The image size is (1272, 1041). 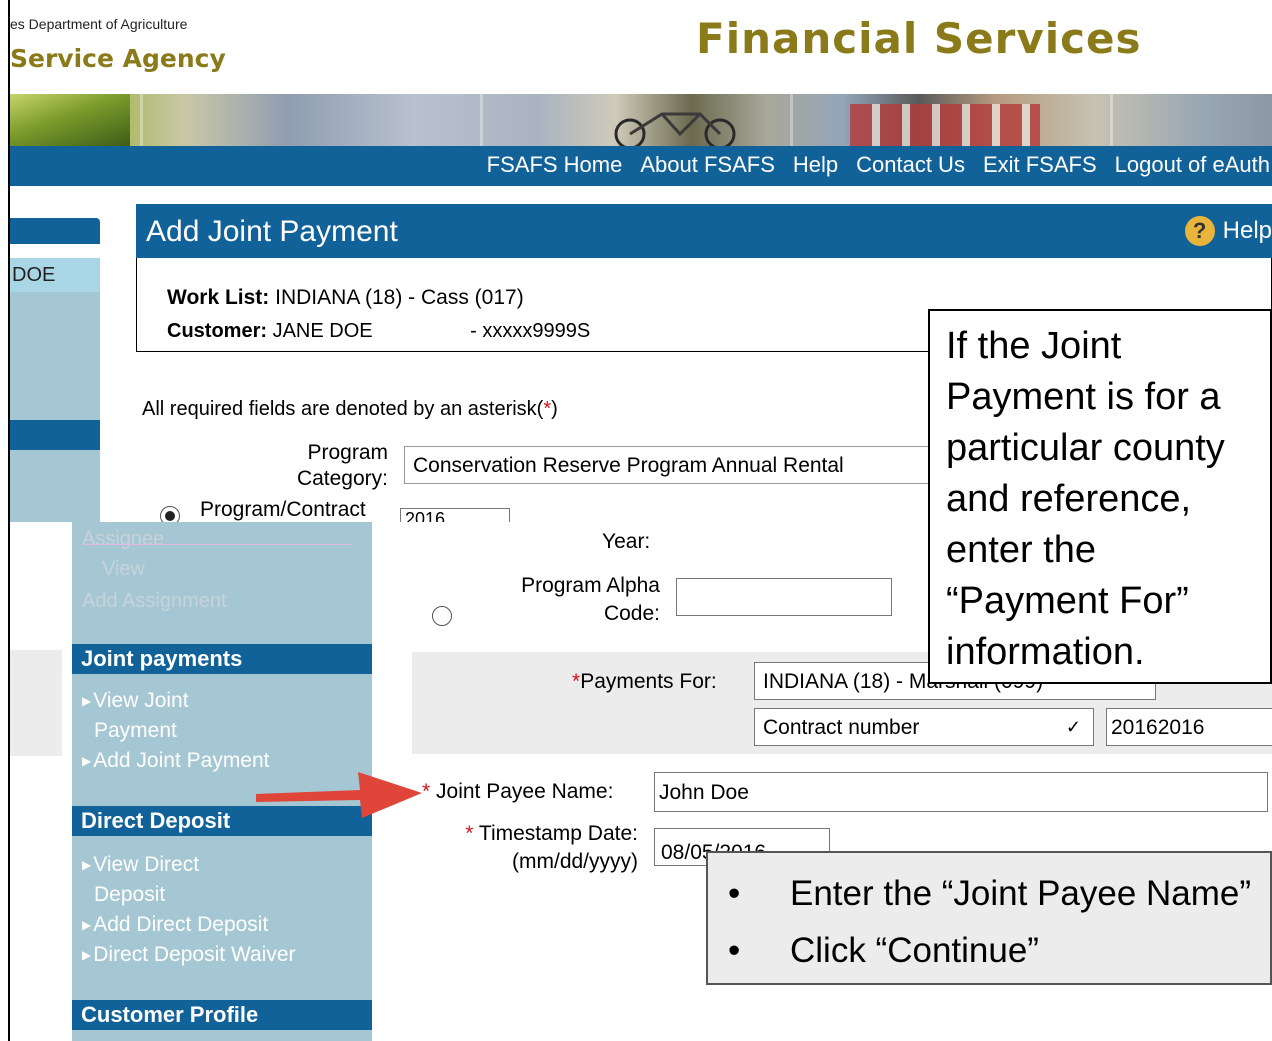 What do you see at coordinates (919, 38) in the screenshot?
I see `site-title: Financial Services` at bounding box center [919, 38].